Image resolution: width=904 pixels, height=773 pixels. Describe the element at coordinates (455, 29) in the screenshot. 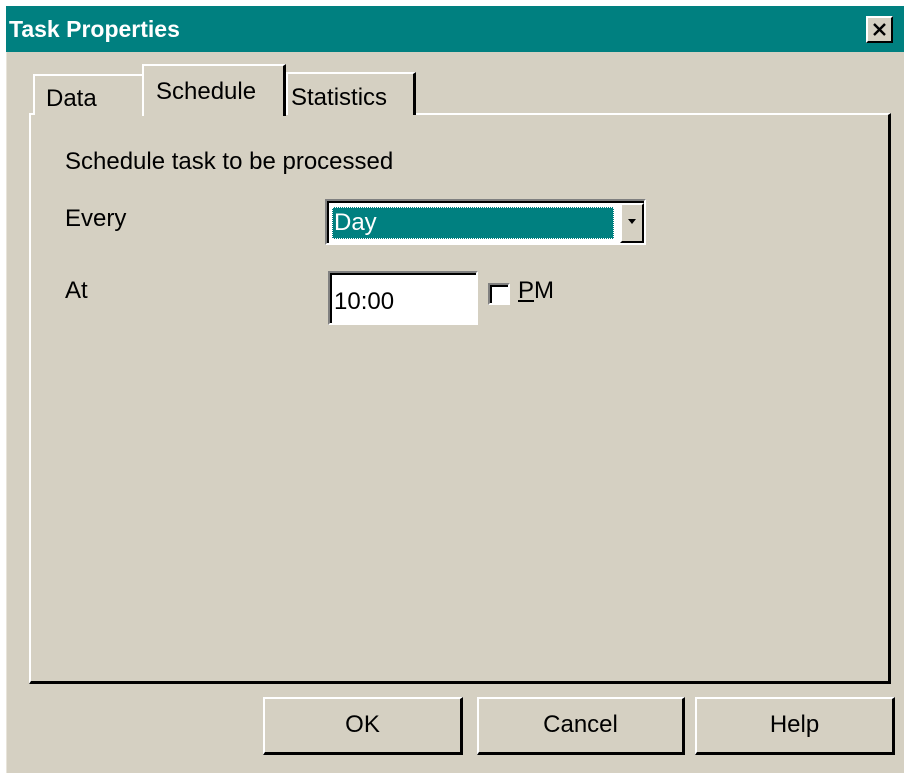

I see `title-bar: Task Properties` at that location.